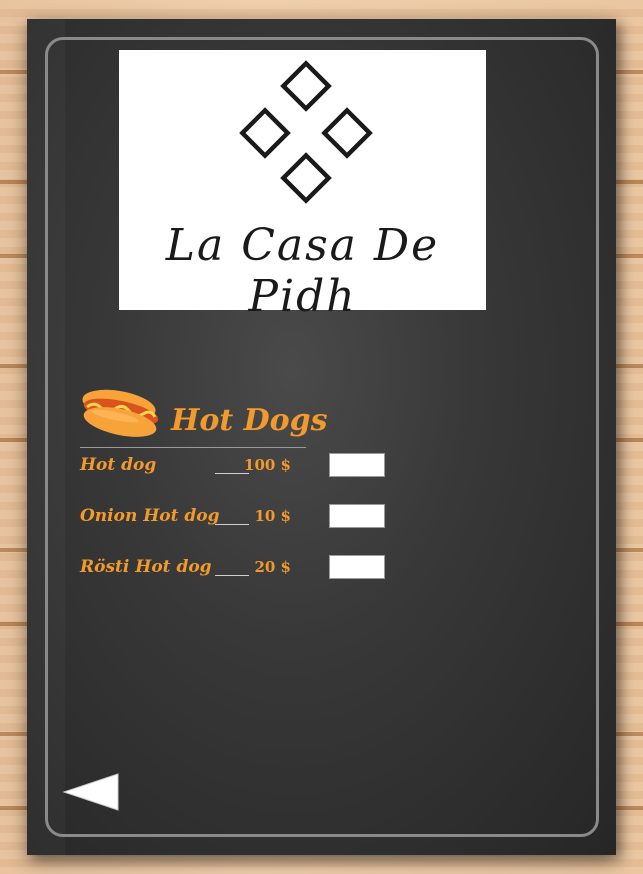  Describe the element at coordinates (240, 569) in the screenshot. I see `menu-item: Rösti Hot dog 20 $` at that location.